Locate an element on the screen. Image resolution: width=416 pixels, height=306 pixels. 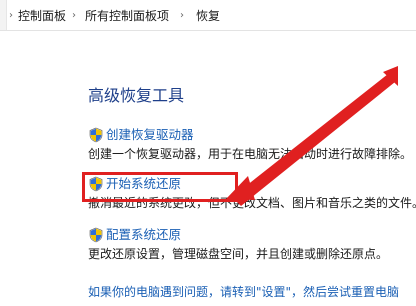
configure-system-restore-description: 更改还原设置，管理磁盘空间，并且创建或删除还原点。 is located at coordinates (238, 254).